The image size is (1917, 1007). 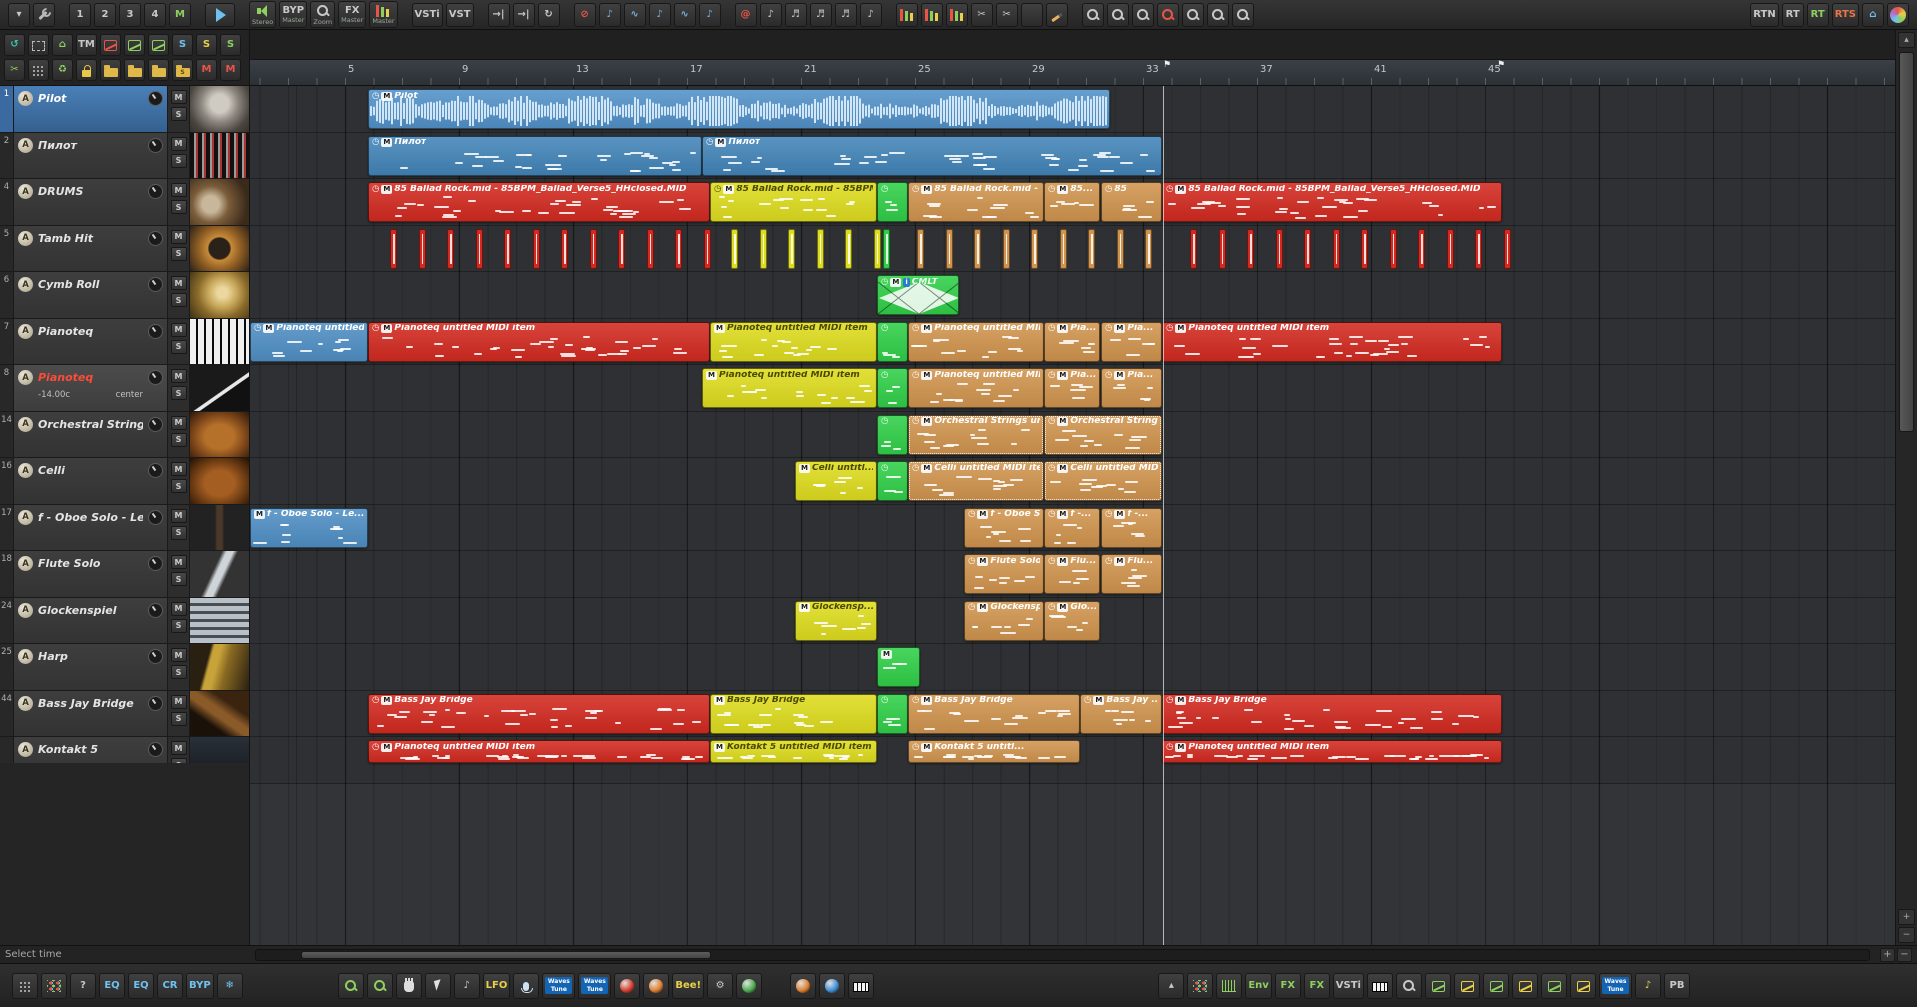 What do you see at coordinates (931, 14) in the screenshot?
I see `meter-rg-icon` at bounding box center [931, 14].